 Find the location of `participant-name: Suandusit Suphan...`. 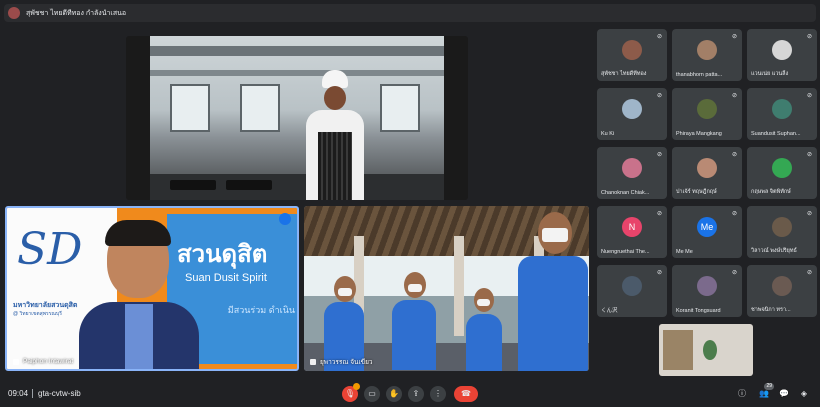

participant-name: Suandusit Suphan... is located at coordinates (776, 134).